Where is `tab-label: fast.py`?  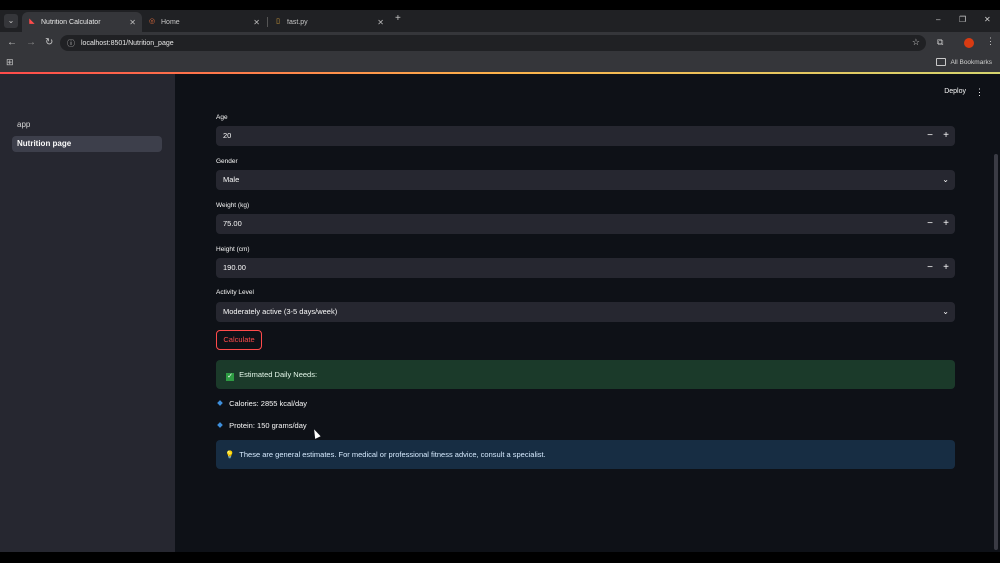 tab-label: fast.py is located at coordinates (297, 22).